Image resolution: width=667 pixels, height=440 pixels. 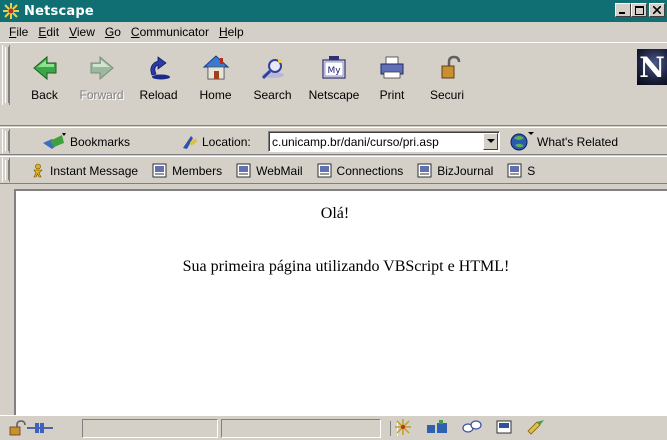 I want to click on connection-icon, so click(x=40, y=428).